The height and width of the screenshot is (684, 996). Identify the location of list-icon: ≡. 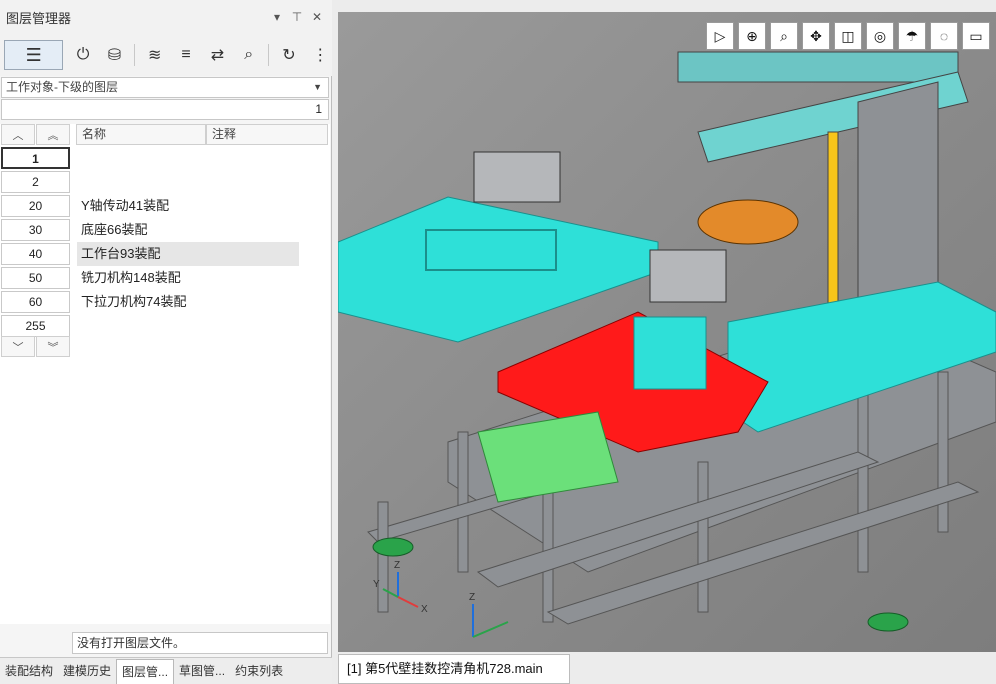
(185, 55).